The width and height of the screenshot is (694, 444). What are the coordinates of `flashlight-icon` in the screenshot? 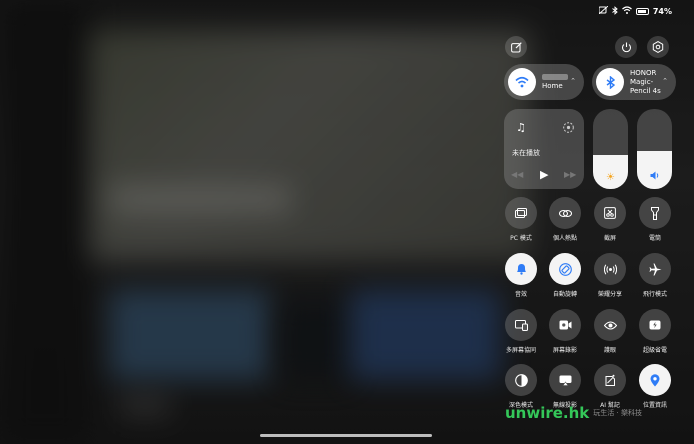 It's located at (655, 213).